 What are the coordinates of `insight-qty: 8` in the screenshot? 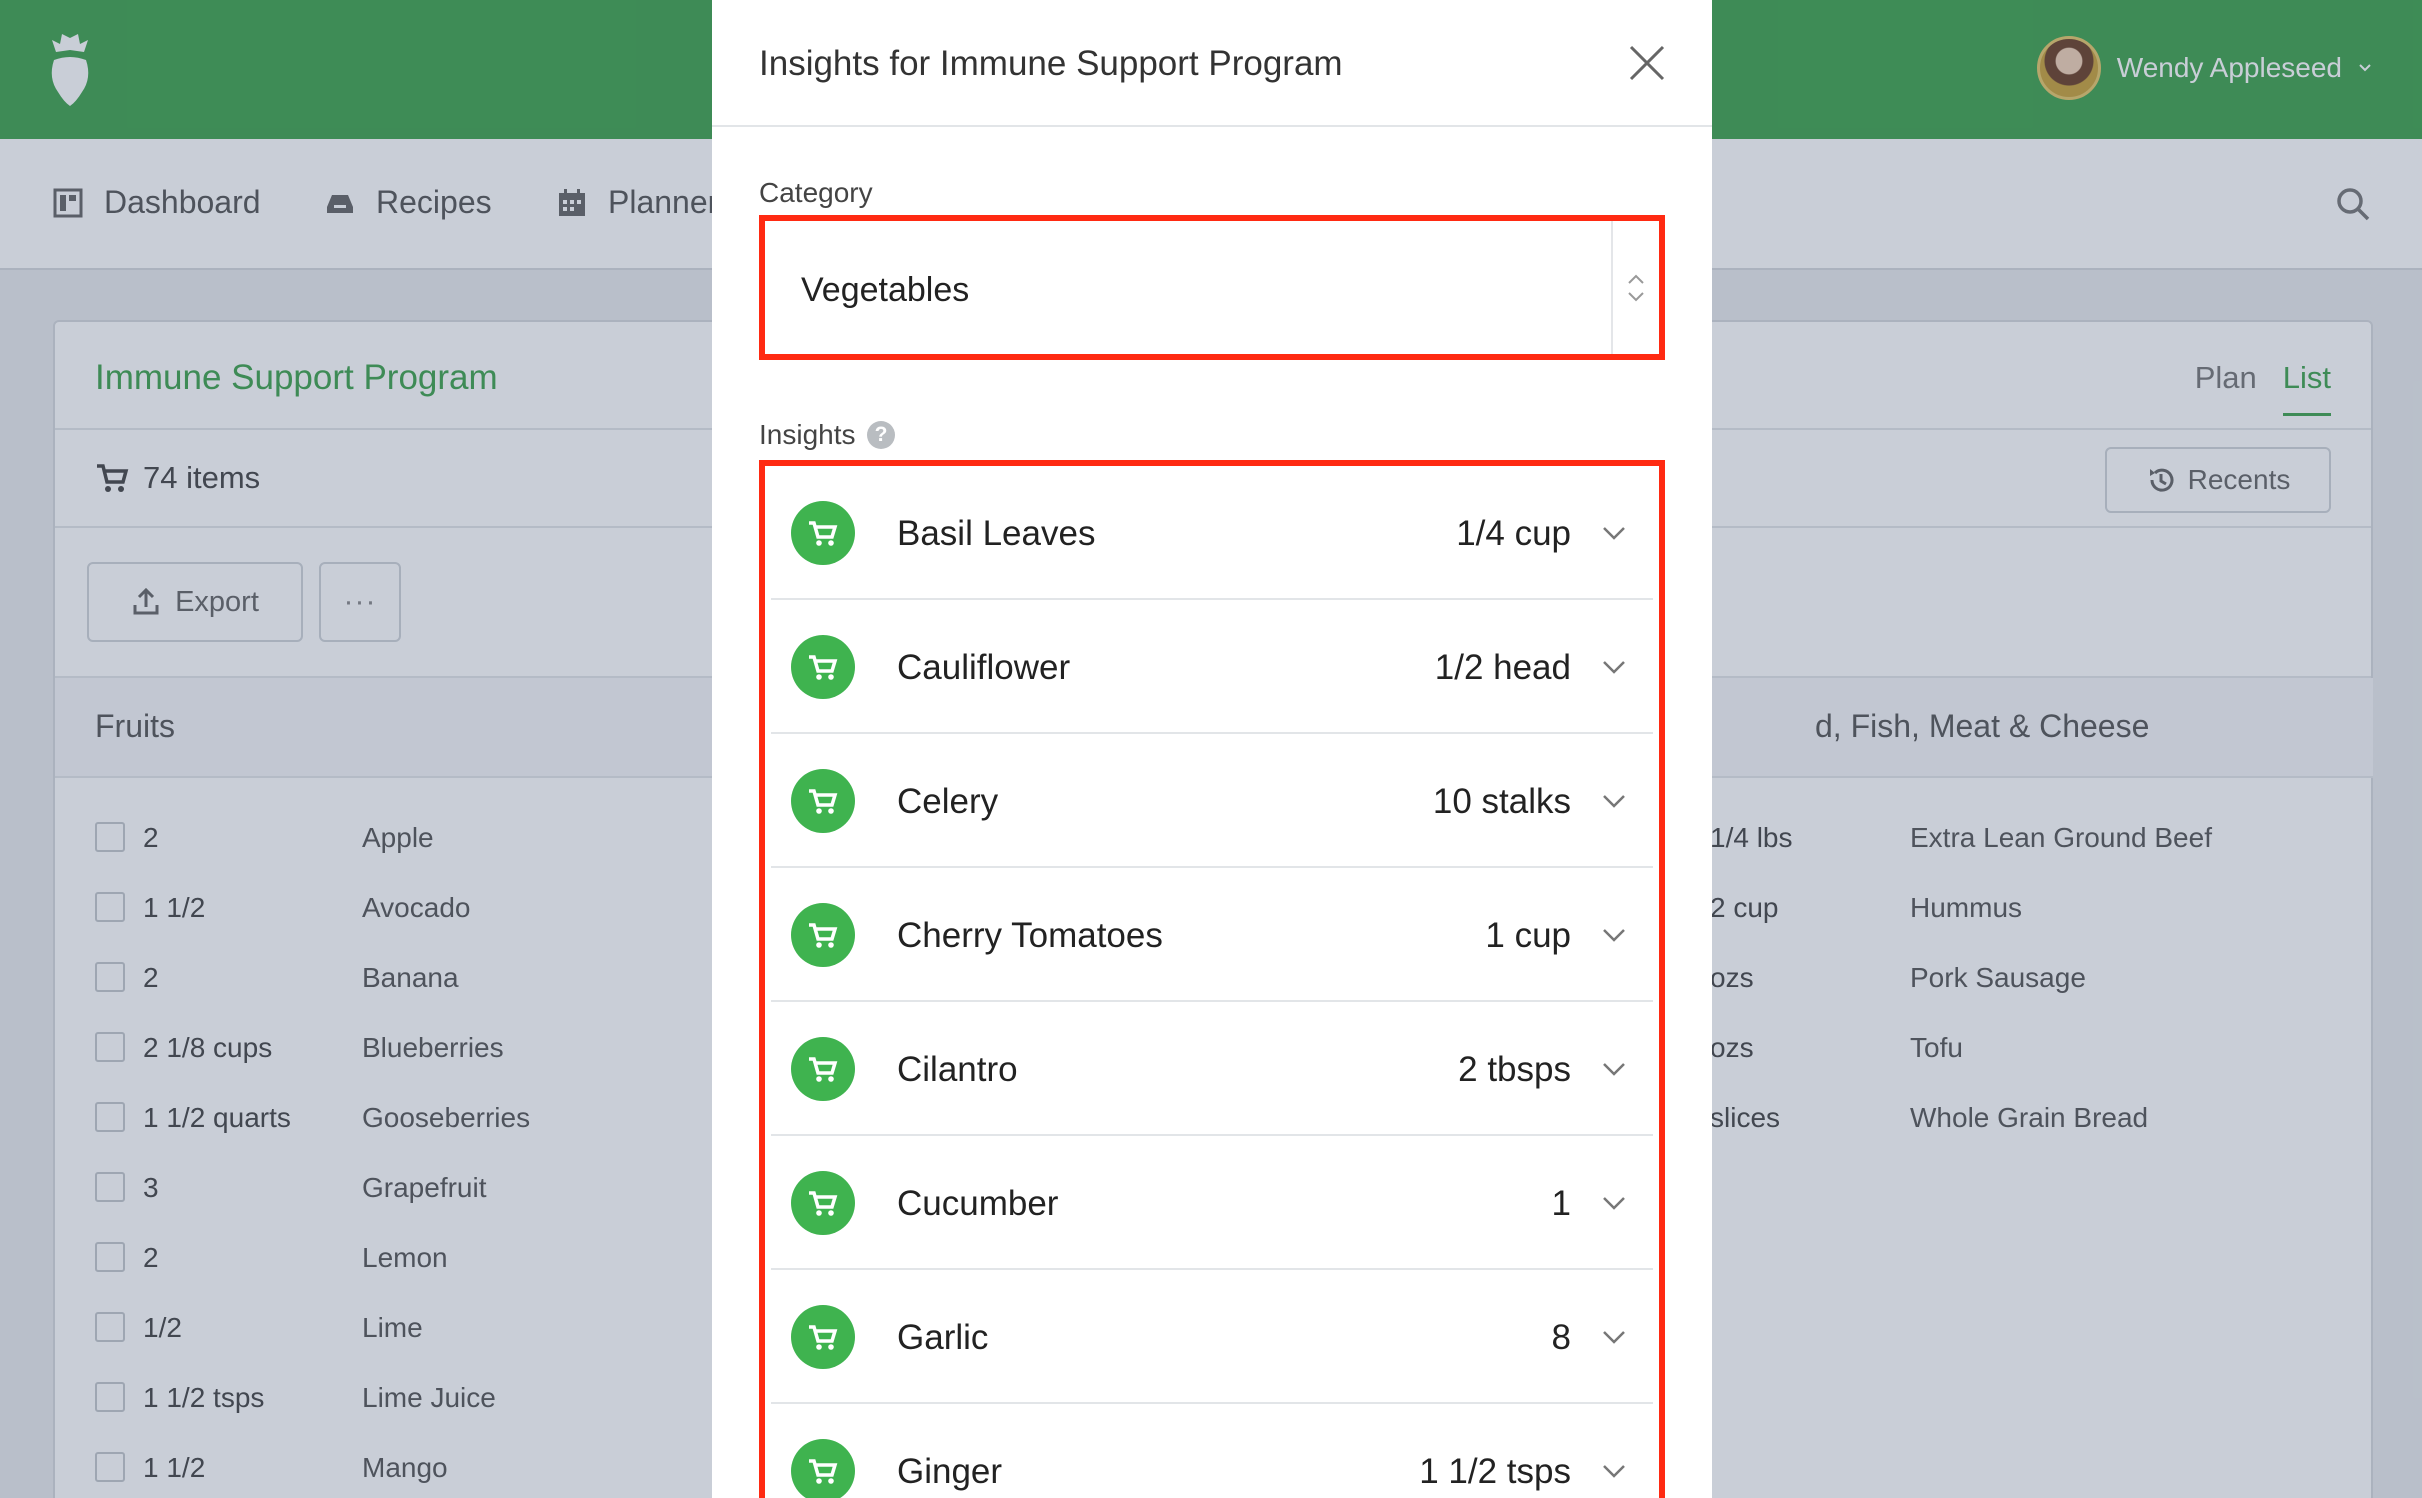 It's located at (1561, 1337).